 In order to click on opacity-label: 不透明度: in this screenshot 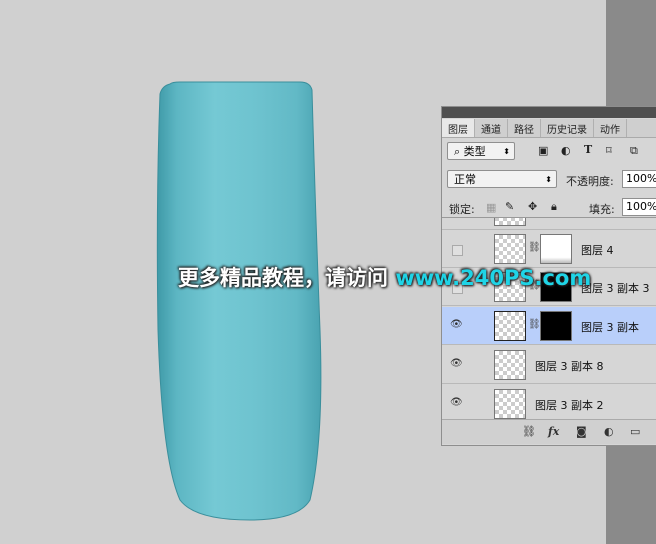, I will do `click(590, 181)`.